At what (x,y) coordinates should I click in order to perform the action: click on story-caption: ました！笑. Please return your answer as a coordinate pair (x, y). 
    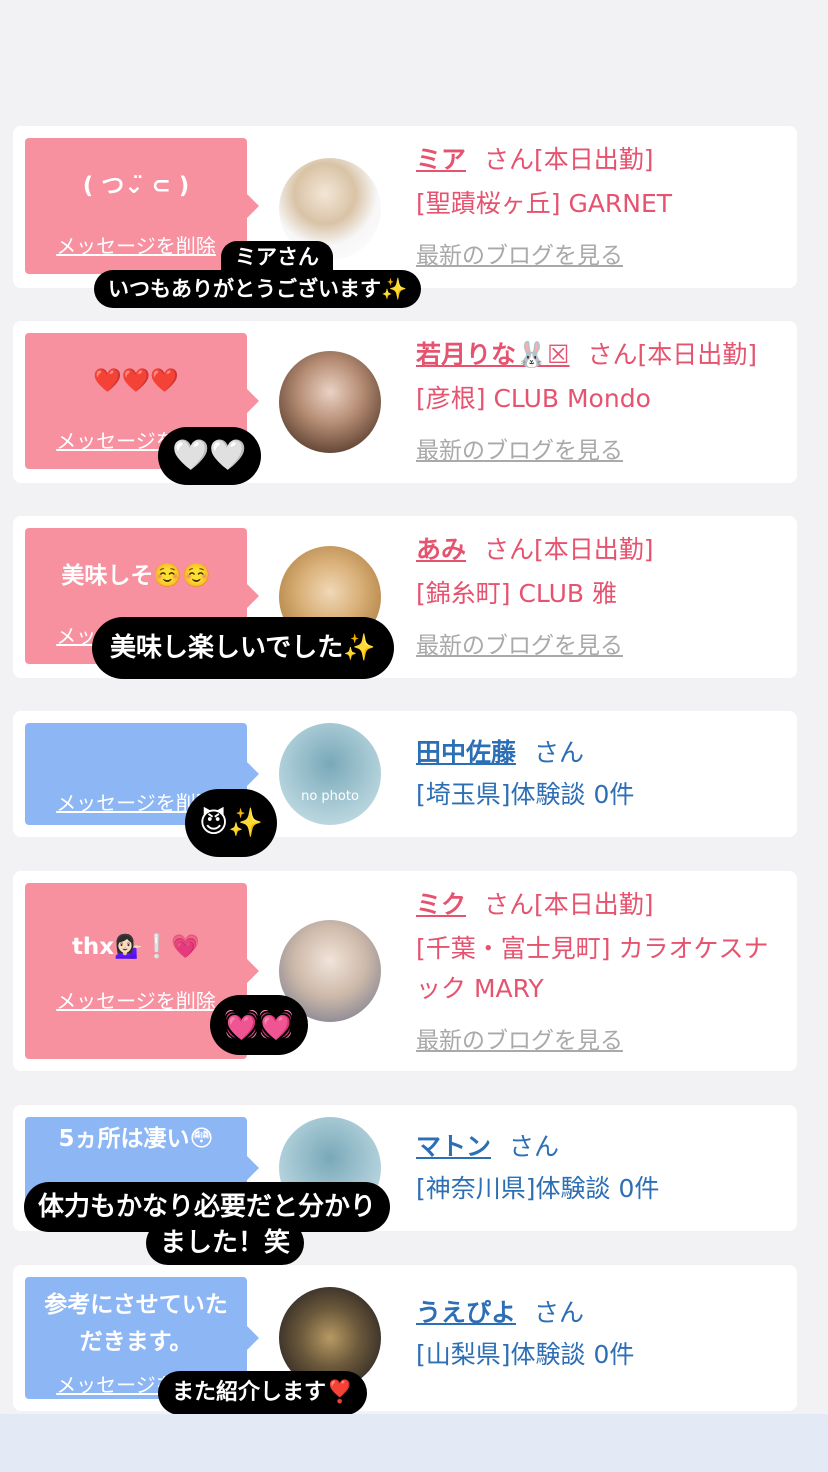
    Looking at the image, I should click on (225, 1243).